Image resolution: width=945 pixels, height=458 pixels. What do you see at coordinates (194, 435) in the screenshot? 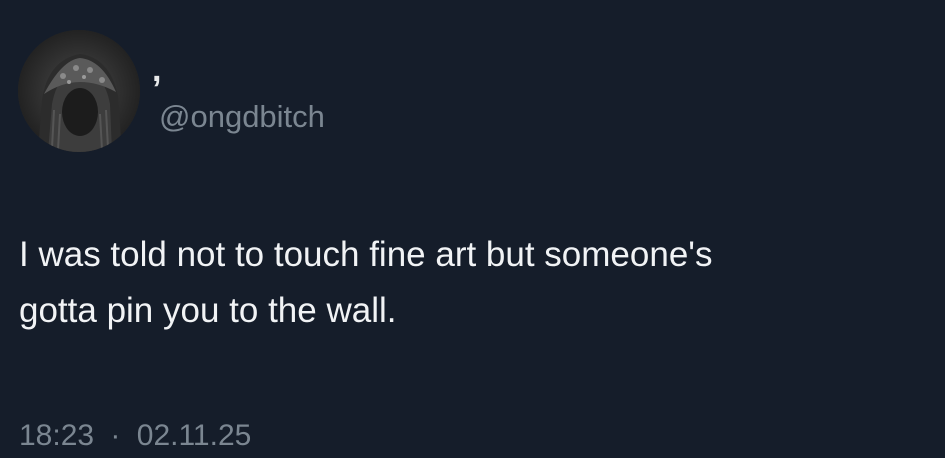
I see `tweet-date: 02.11.25` at bounding box center [194, 435].